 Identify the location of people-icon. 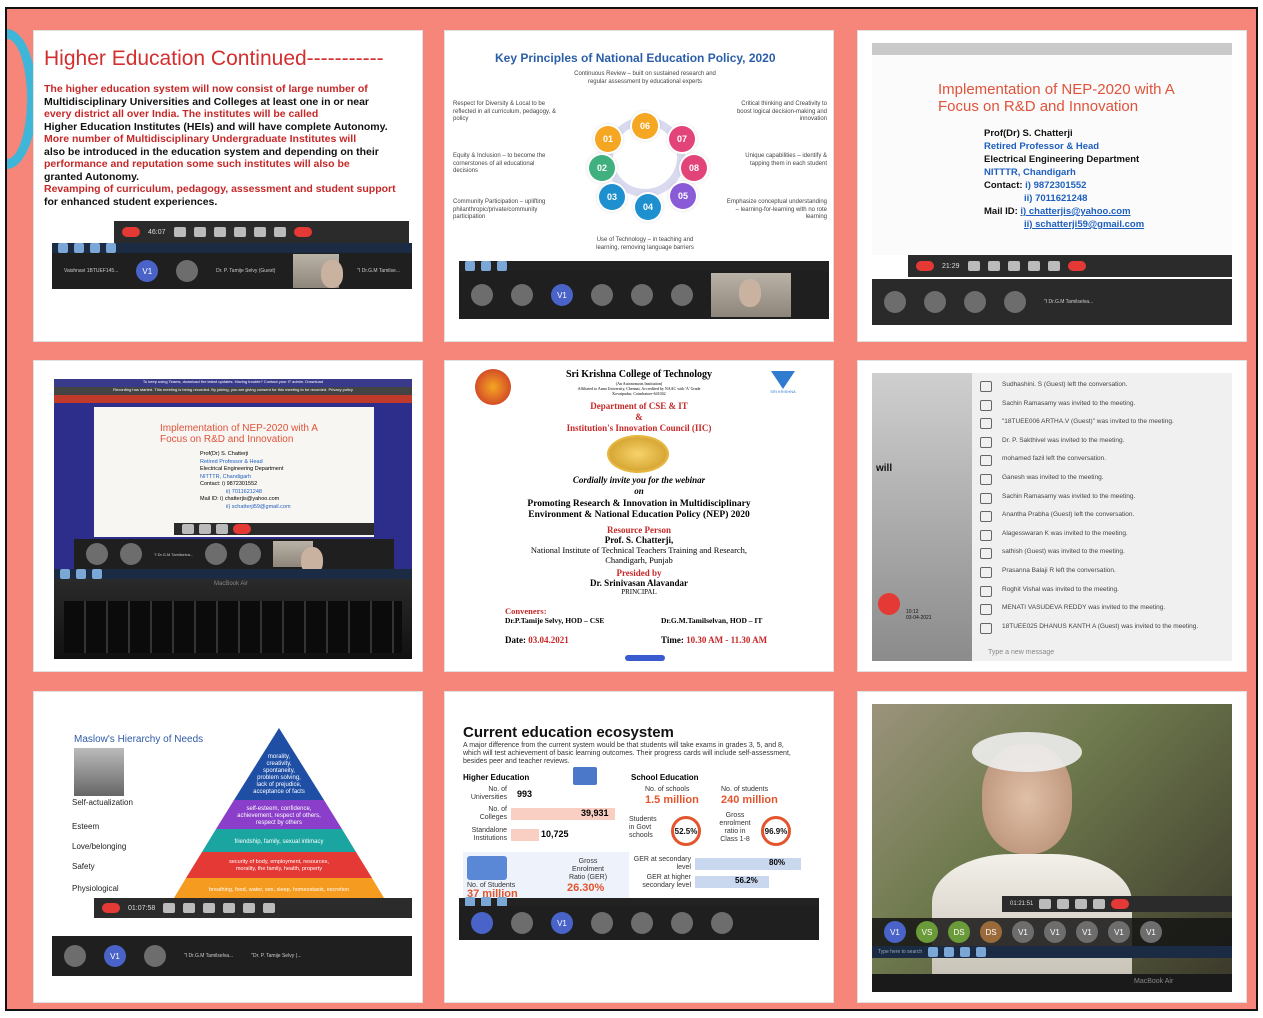
(269, 908).